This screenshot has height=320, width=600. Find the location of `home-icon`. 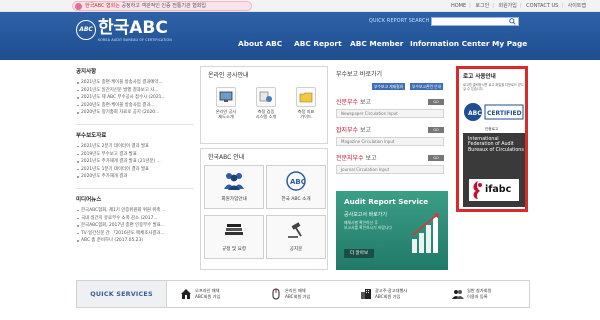

home-icon is located at coordinates (186, 294).